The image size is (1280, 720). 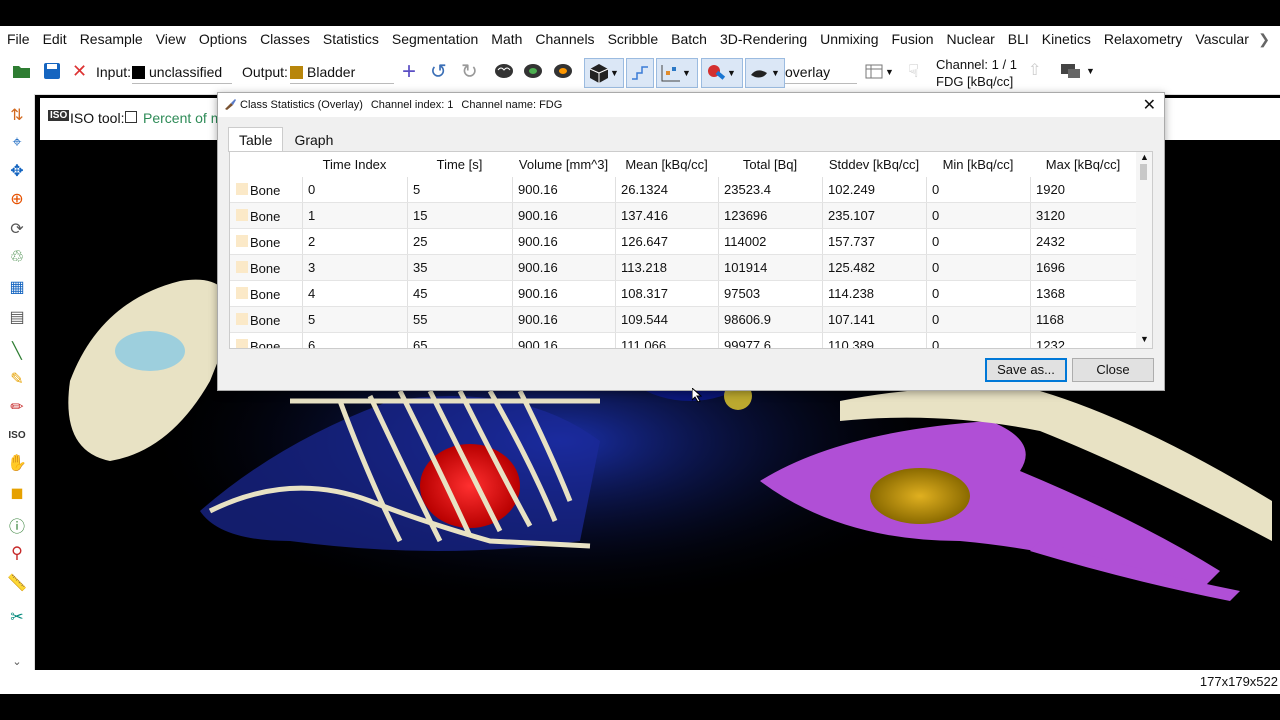 What do you see at coordinates (978, 164) in the screenshot?
I see `column-header: Min [kBq/cc]` at bounding box center [978, 164].